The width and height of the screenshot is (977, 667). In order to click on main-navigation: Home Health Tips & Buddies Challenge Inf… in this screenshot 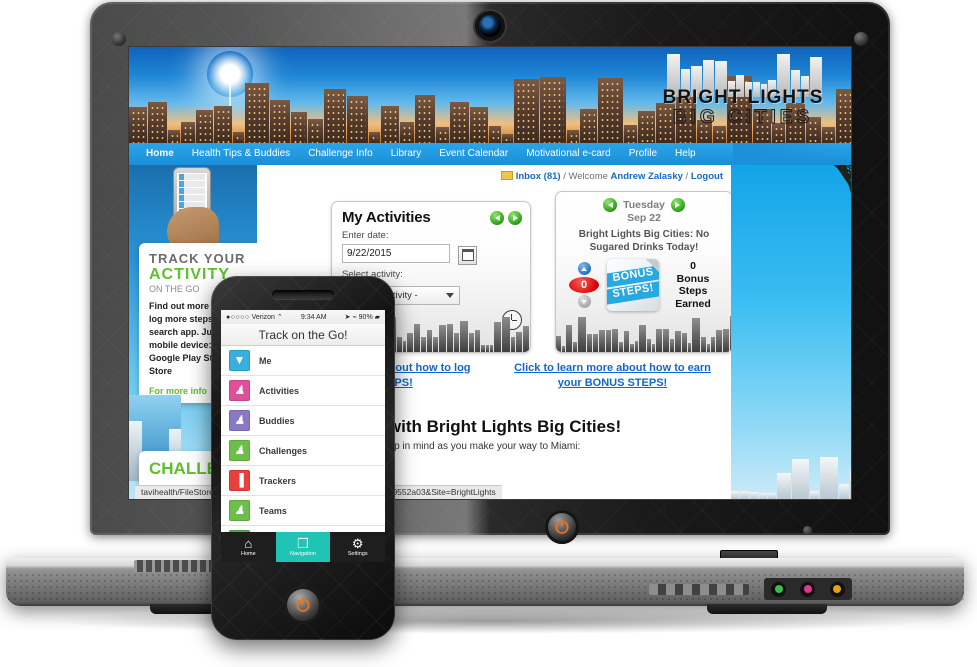, I will do `click(490, 154)`.